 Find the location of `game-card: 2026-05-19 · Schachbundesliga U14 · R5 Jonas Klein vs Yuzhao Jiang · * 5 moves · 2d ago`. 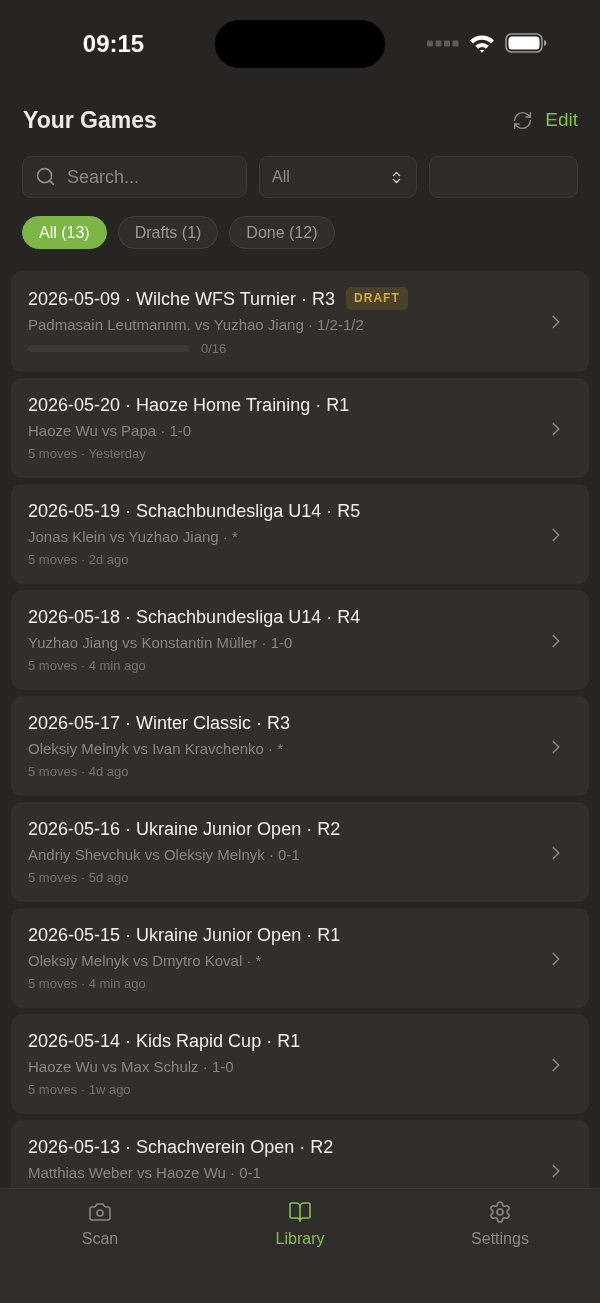

game-card: 2026-05-19 · Schachbundesliga U14 · R5 Jonas Klein vs Yuzhao Jiang · * 5 moves · 2d ago is located at coordinates (300, 534).